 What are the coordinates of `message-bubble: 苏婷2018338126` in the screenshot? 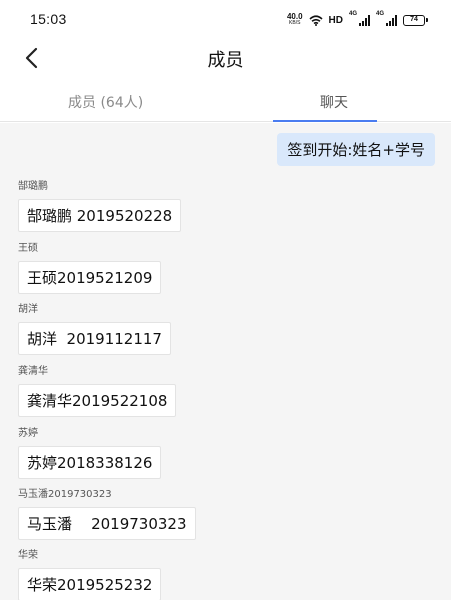 It's located at (90, 462).